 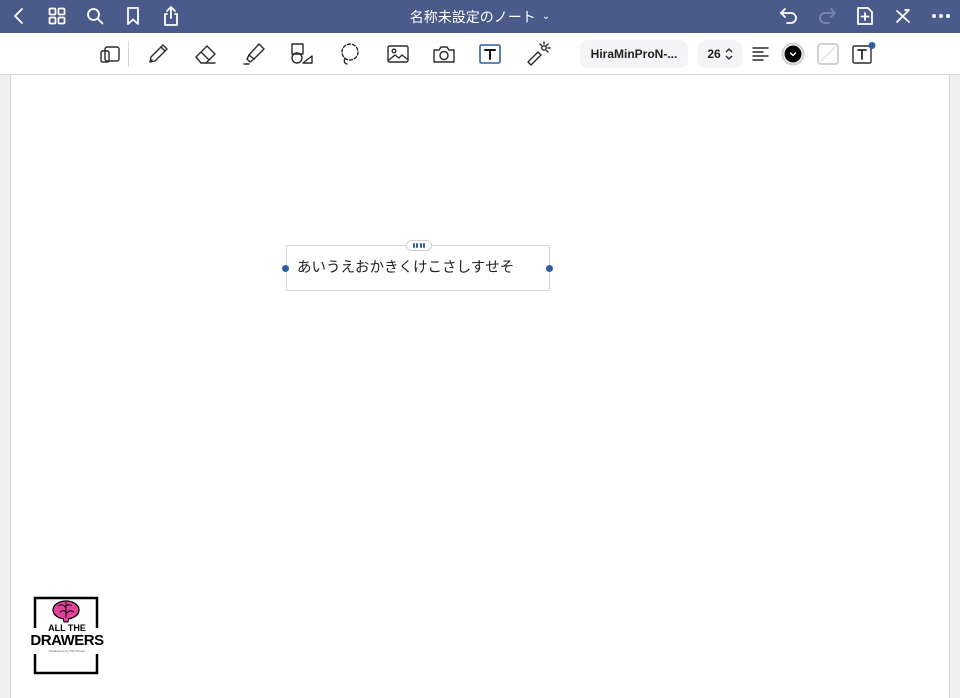 What do you see at coordinates (903, 16) in the screenshot?
I see `close-tools-icon` at bounding box center [903, 16].